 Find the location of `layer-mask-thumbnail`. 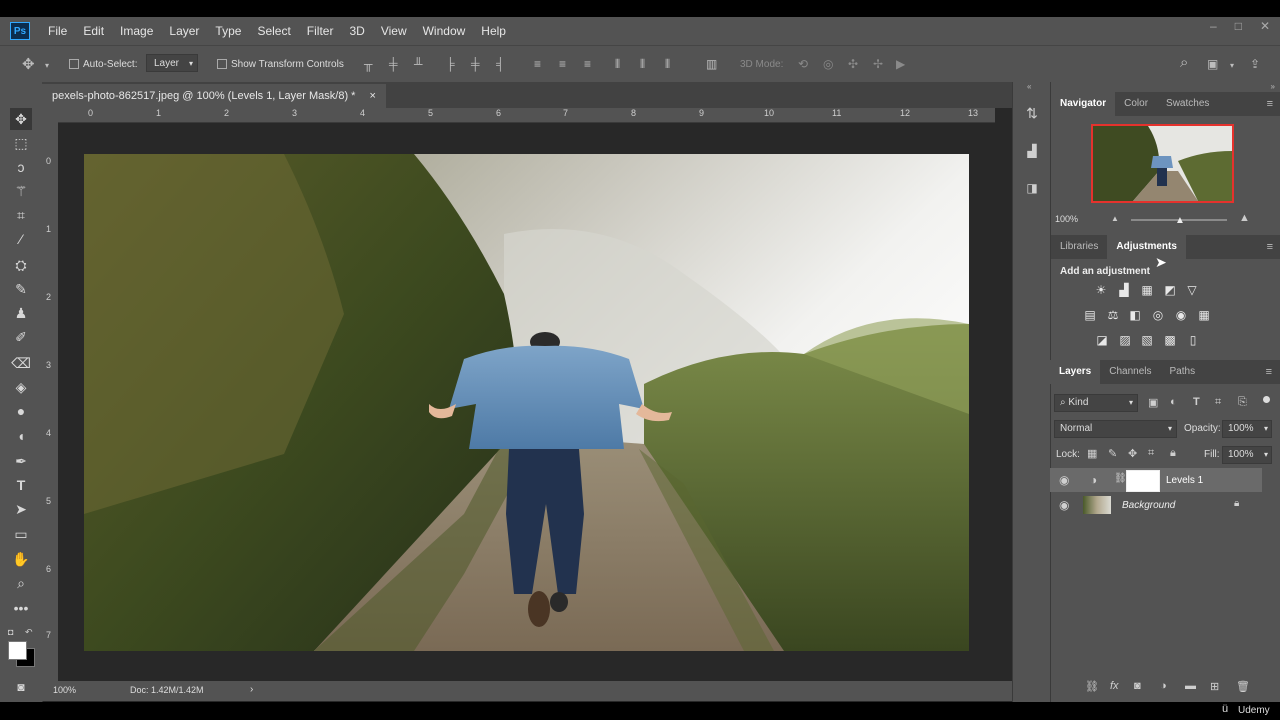

layer-mask-thumbnail is located at coordinates (1143, 481).